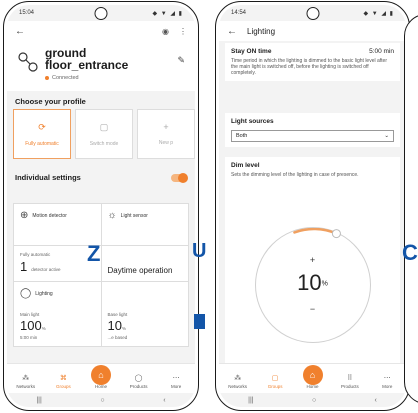  Describe the element at coordinates (275, 378) in the screenshot. I see `groups-icon: ▢` at that location.